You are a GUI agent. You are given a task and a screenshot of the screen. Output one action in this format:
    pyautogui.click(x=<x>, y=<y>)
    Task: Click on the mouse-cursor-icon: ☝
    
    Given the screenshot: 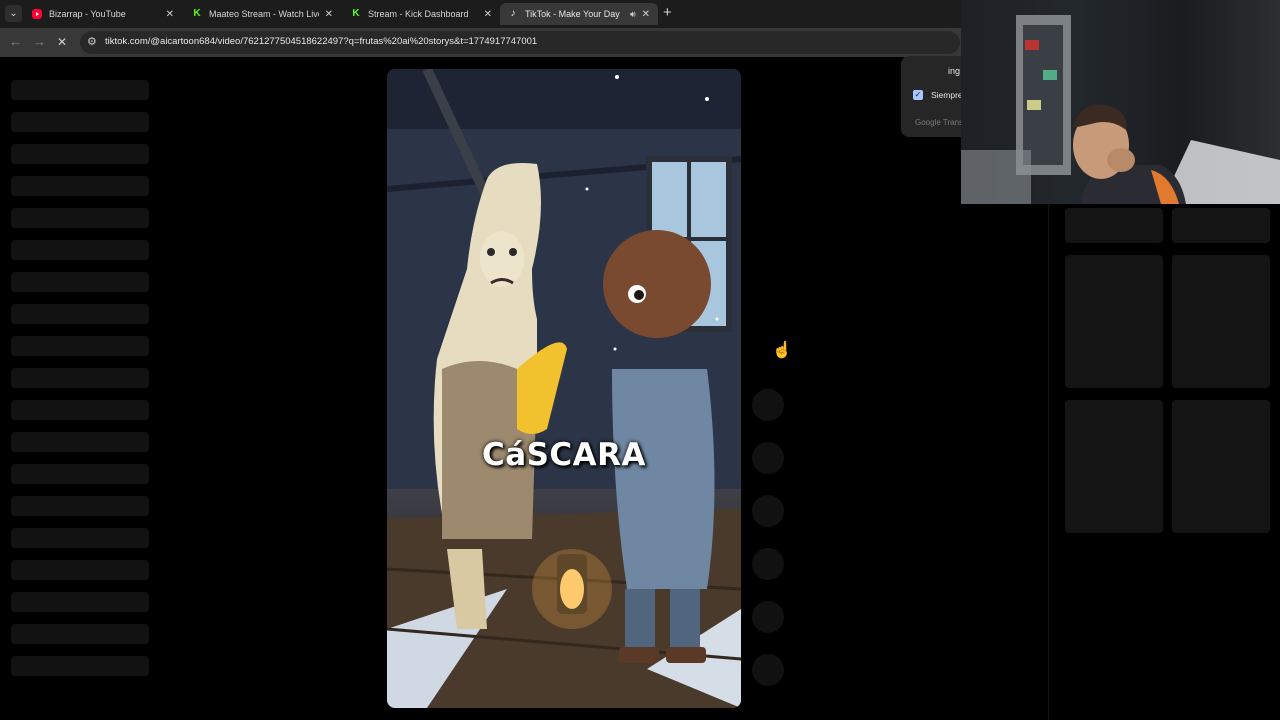 What is the action you would take?
    pyautogui.click(x=782, y=350)
    